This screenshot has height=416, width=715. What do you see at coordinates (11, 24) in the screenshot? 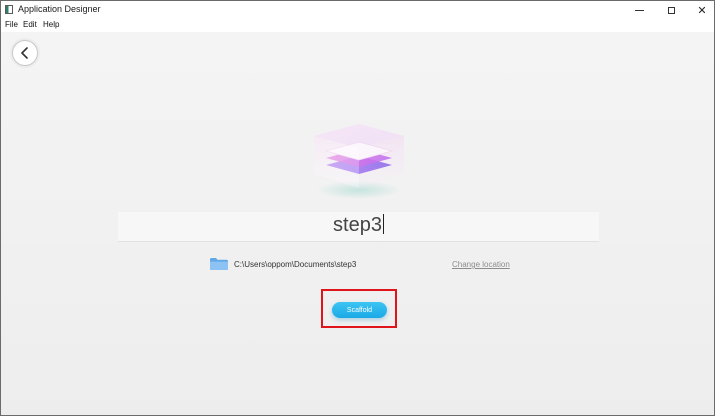
I see `menu-file: File` at bounding box center [11, 24].